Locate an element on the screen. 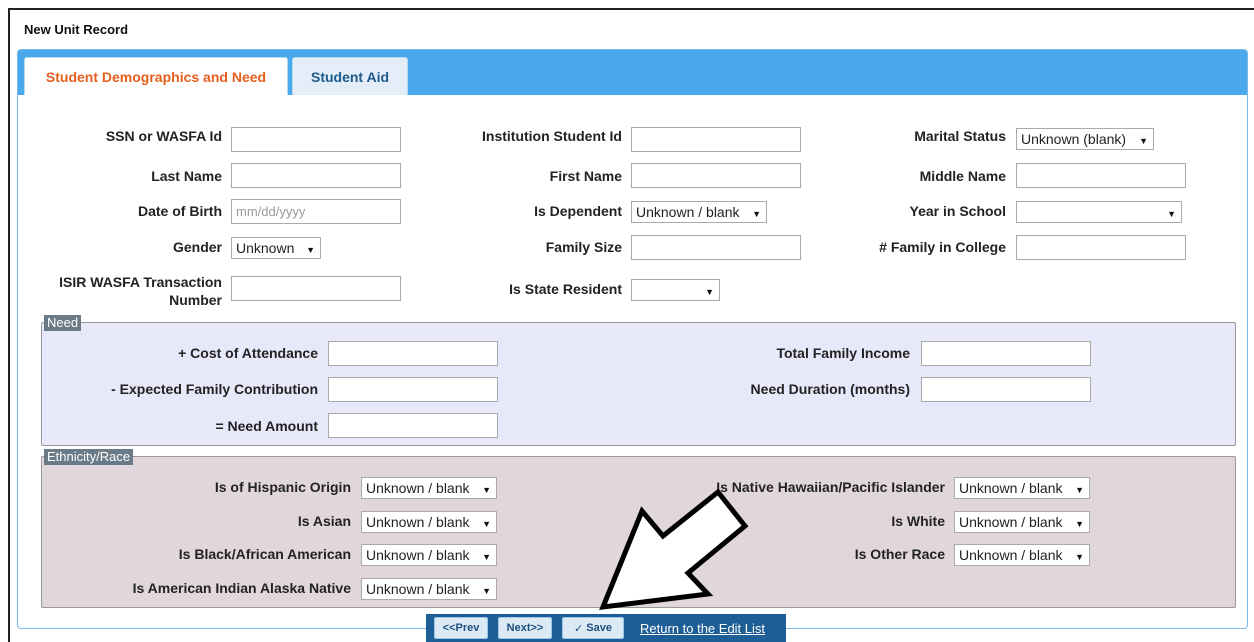 The image size is (1254, 642). black-label: Is Black/African American is located at coordinates (264, 554).